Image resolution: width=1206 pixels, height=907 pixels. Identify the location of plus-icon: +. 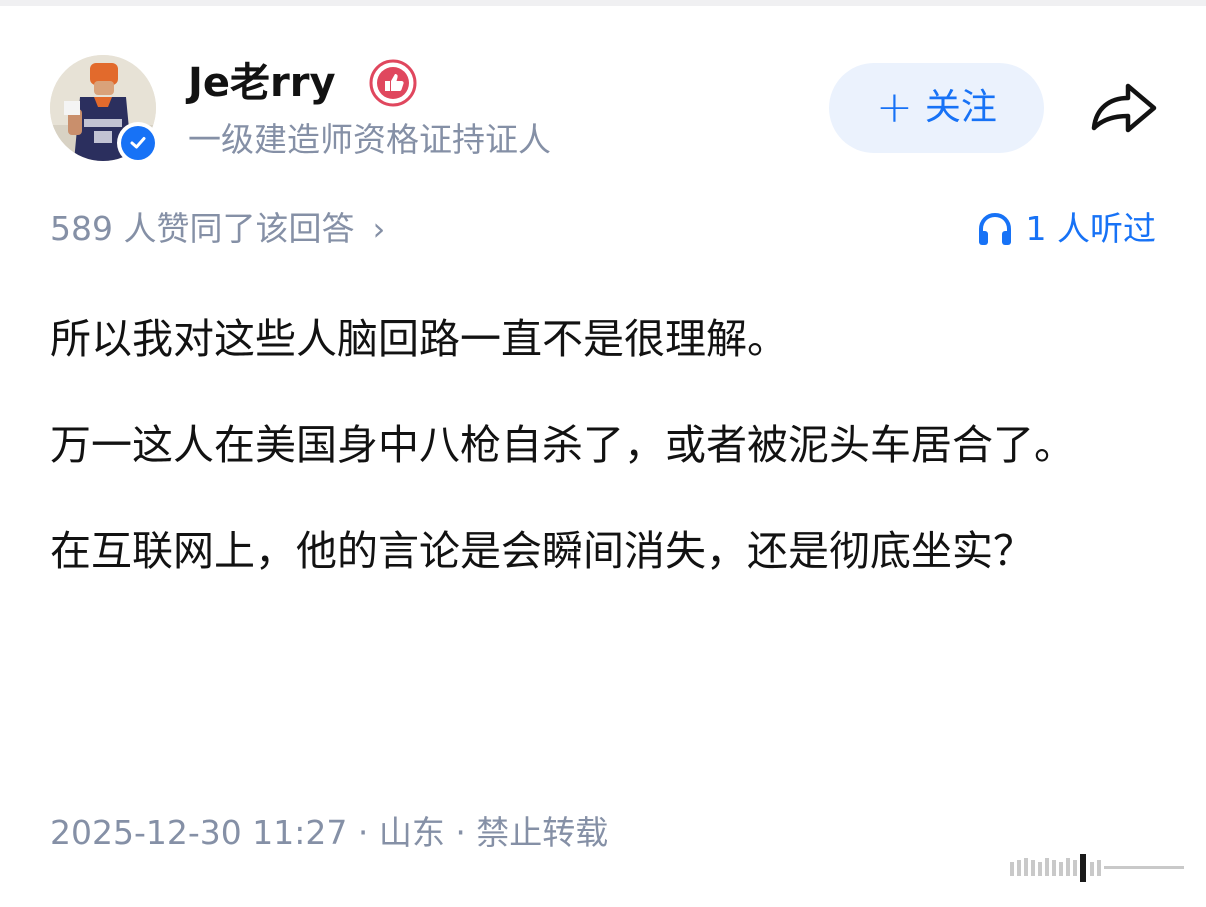
(894, 107).